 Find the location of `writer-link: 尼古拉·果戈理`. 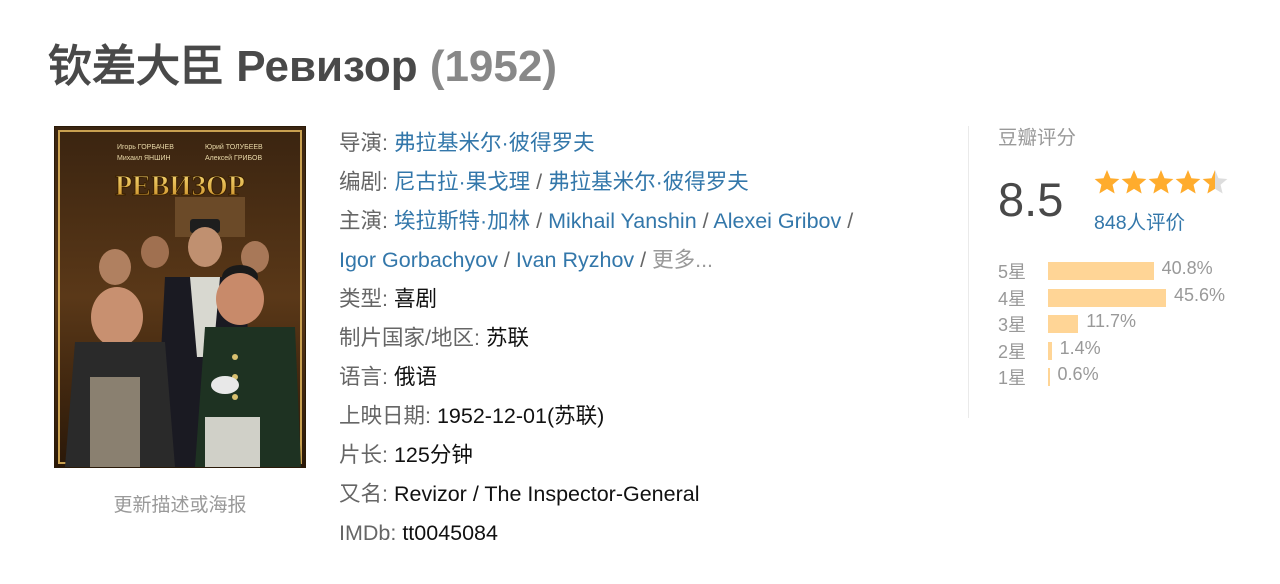

writer-link: 尼古拉·果戈理 is located at coordinates (462, 182).